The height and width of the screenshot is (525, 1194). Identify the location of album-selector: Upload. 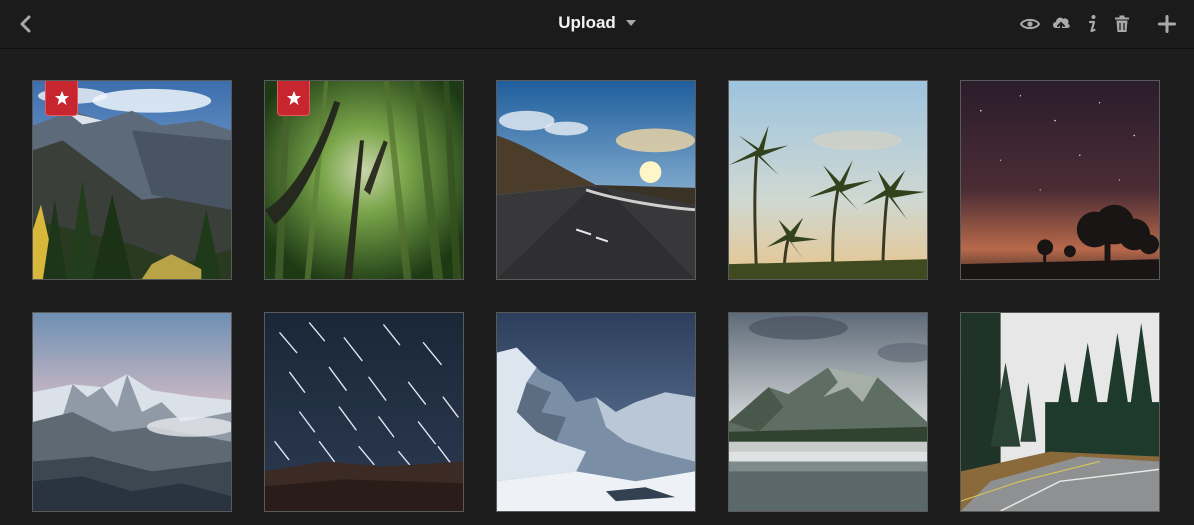
(597, 23).